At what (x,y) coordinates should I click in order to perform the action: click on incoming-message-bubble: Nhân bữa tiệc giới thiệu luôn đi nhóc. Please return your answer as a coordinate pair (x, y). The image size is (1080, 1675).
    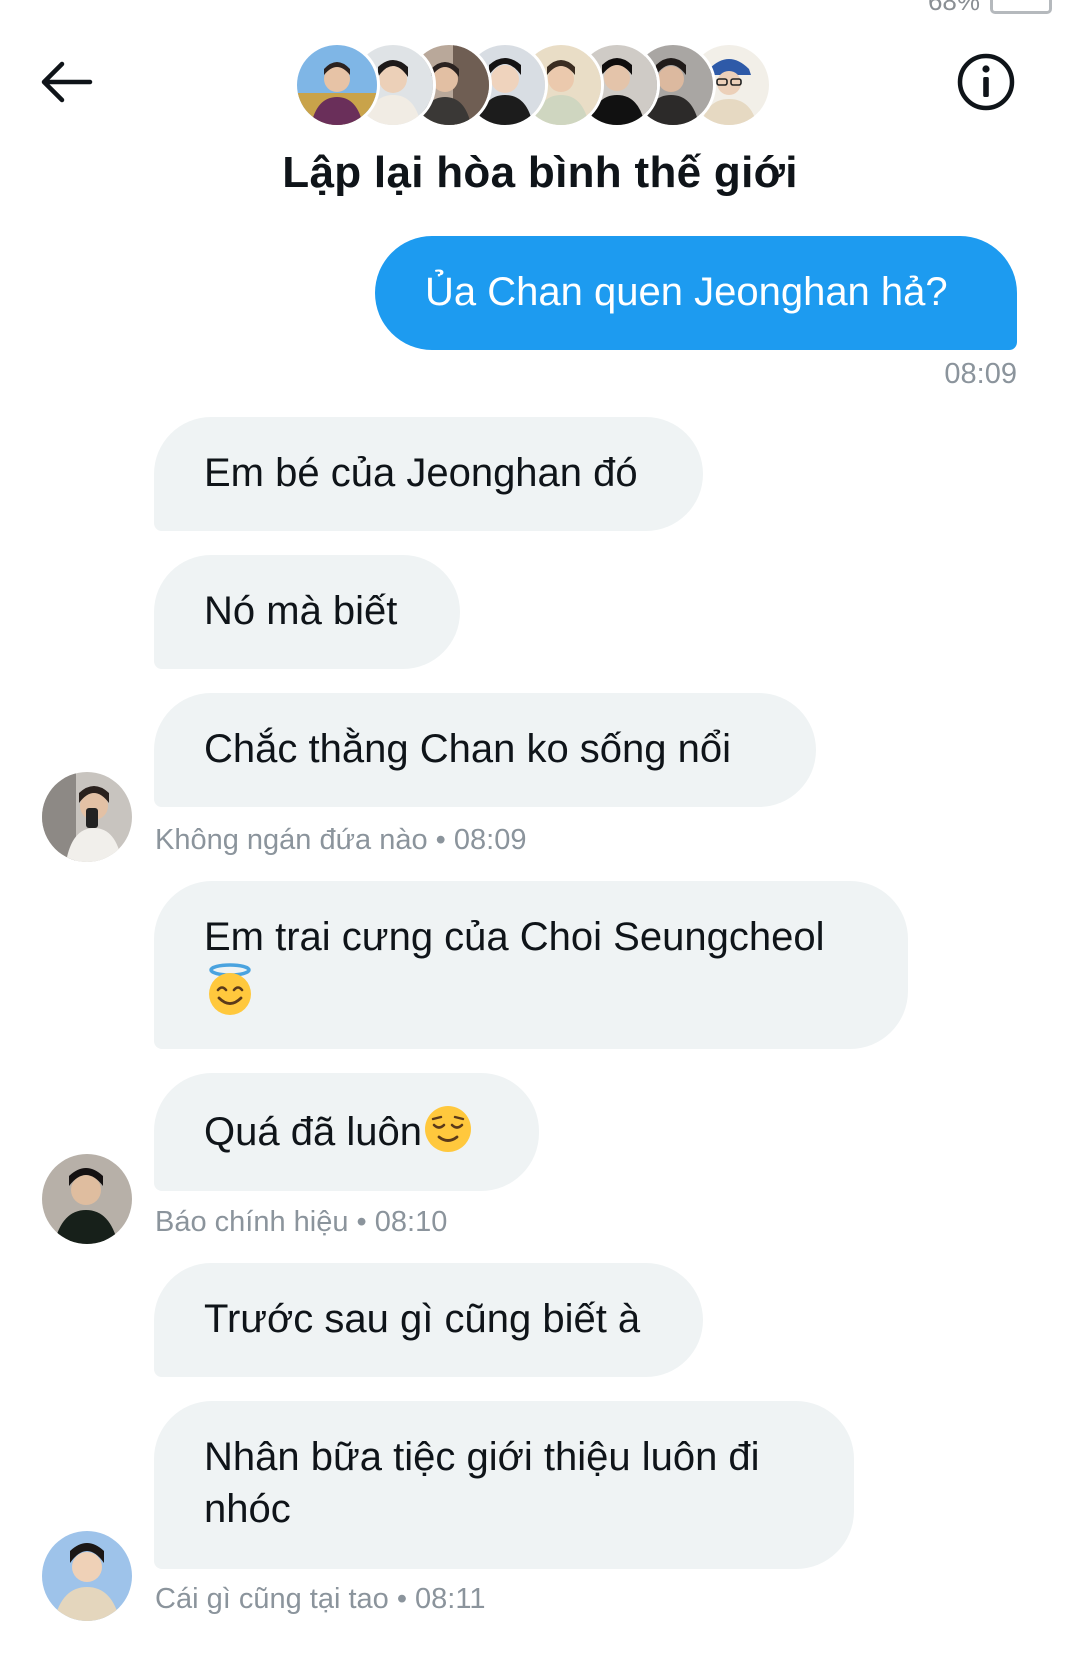
    Looking at the image, I should click on (504, 1485).